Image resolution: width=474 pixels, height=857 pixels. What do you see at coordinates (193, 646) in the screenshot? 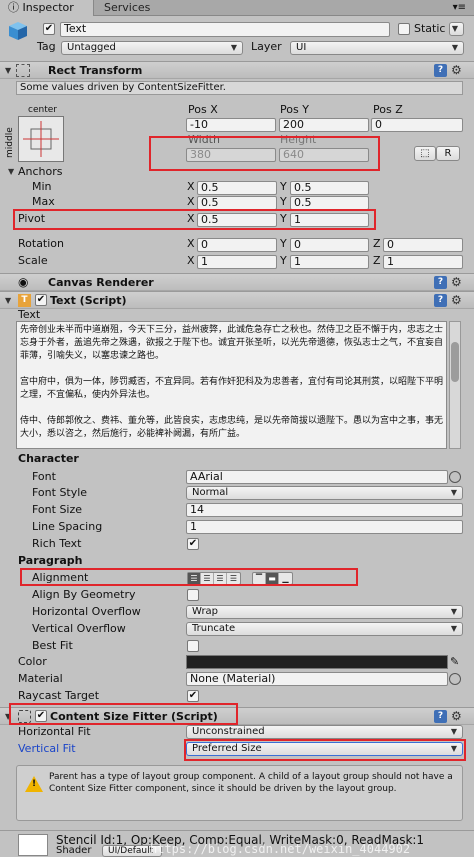
I see `best-fit-checkbox` at bounding box center [193, 646].